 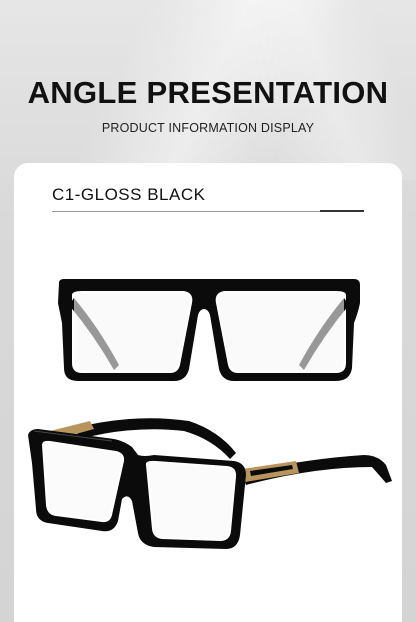 What do you see at coordinates (208, 92) in the screenshot?
I see `page-title: ANGLE PRESENTATION` at bounding box center [208, 92].